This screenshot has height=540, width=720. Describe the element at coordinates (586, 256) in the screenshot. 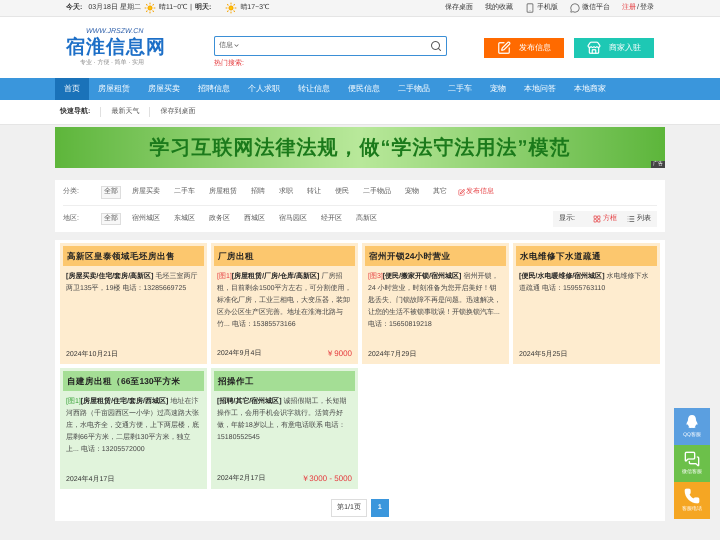

I see `listing-title: 水电维修下水道疏通` at that location.